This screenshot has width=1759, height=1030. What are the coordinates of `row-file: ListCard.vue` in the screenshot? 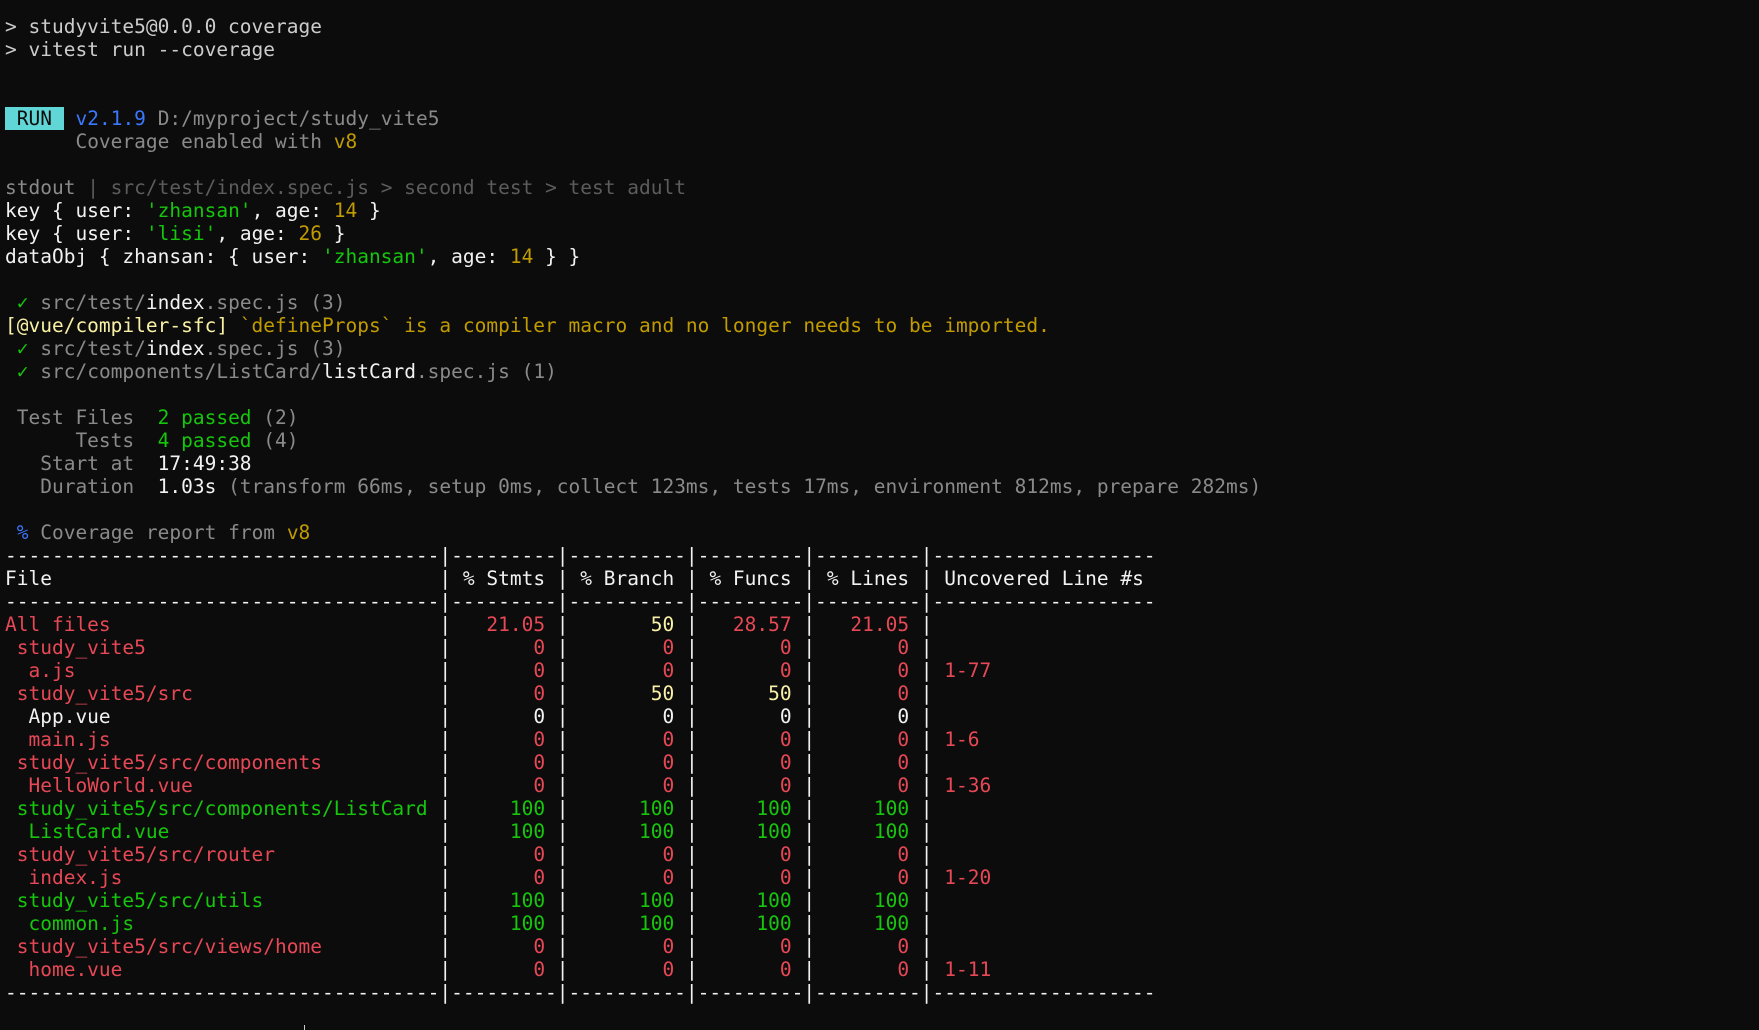 It's located at (222, 831).